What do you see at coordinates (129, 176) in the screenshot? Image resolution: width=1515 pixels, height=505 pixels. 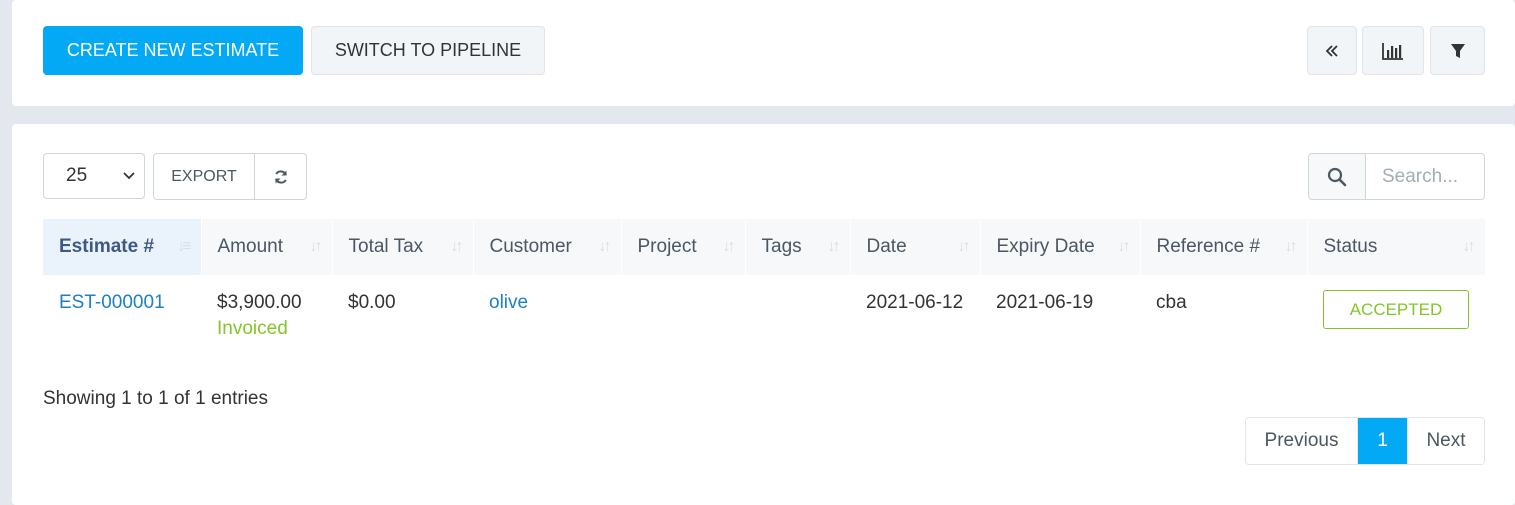 I see `chevron-down-icon` at bounding box center [129, 176].